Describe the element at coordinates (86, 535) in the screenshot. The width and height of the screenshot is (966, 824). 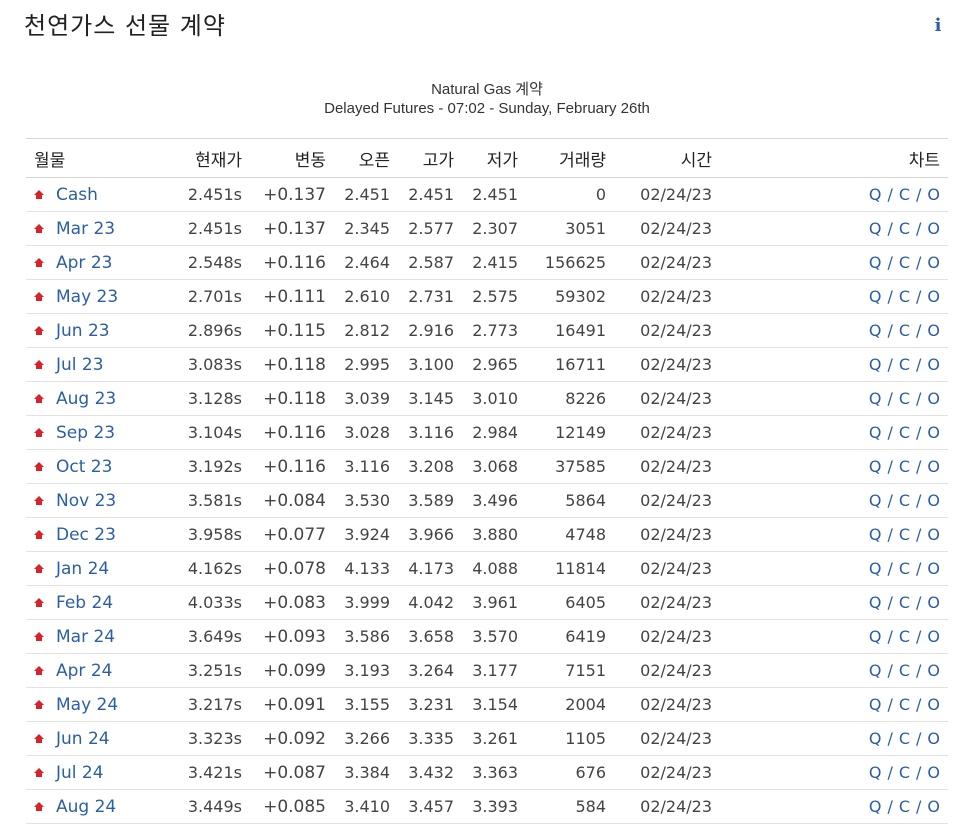
I see `contract-link: Dec 23` at that location.